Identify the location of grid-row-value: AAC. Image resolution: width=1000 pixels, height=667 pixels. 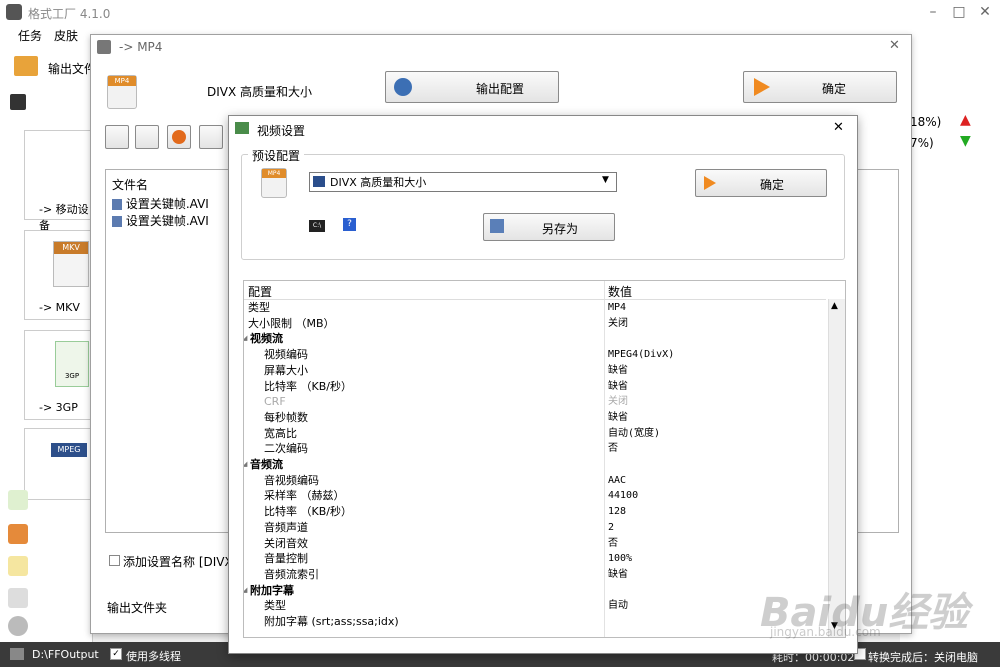
(617, 480).